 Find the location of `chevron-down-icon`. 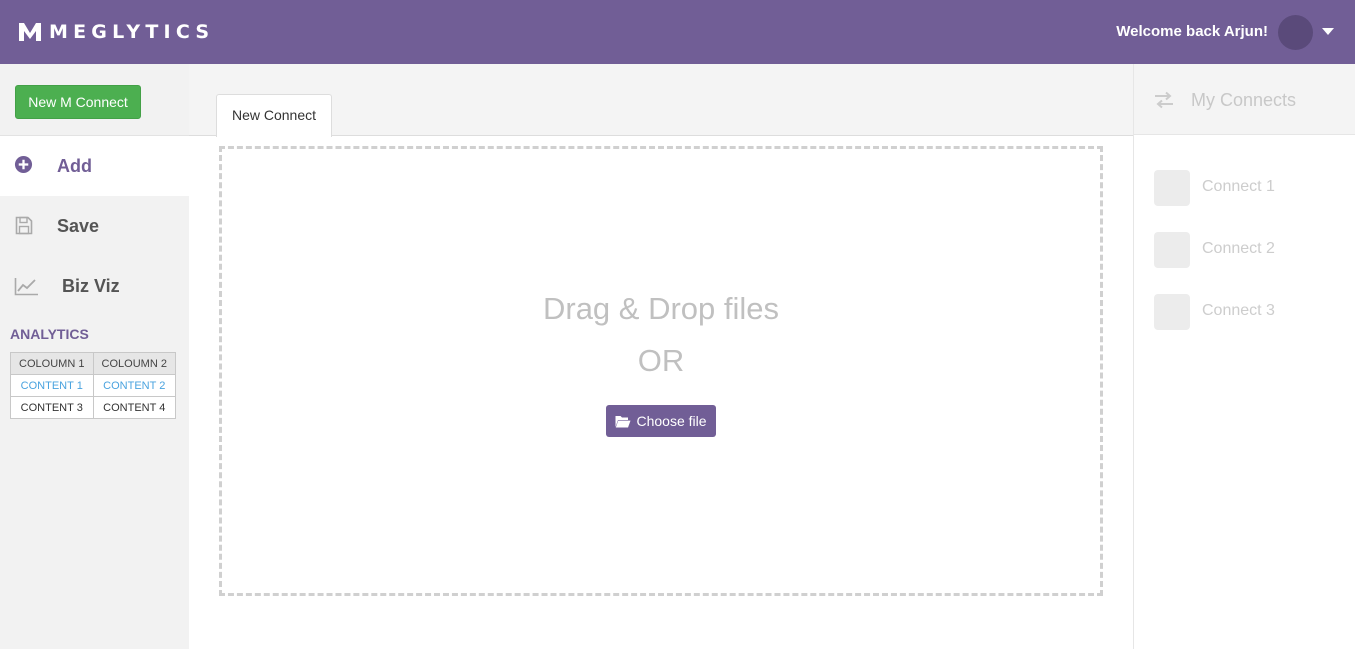

chevron-down-icon is located at coordinates (1328, 31).